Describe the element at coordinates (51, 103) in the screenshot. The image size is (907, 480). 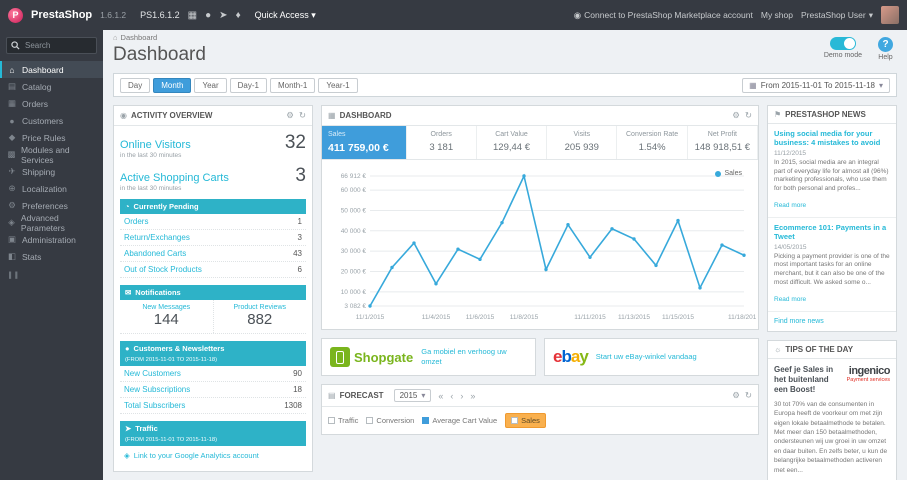
I see `sidebar-item-orders: ▦ Orders` at that location.